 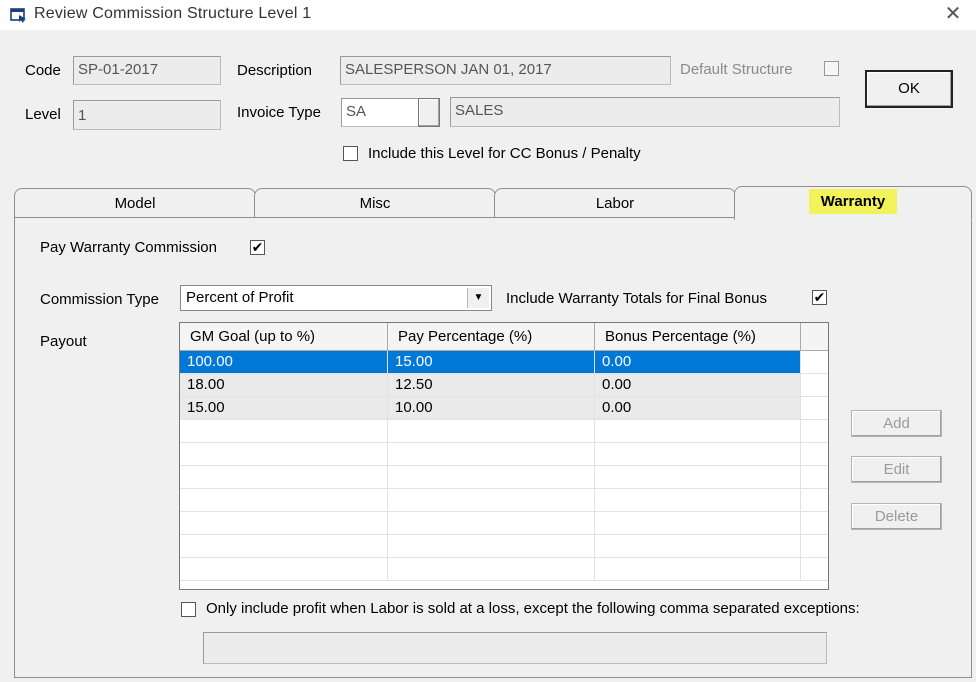 I want to click on table-row: 15.00 10.00 0.00, so click(x=504, y=408).